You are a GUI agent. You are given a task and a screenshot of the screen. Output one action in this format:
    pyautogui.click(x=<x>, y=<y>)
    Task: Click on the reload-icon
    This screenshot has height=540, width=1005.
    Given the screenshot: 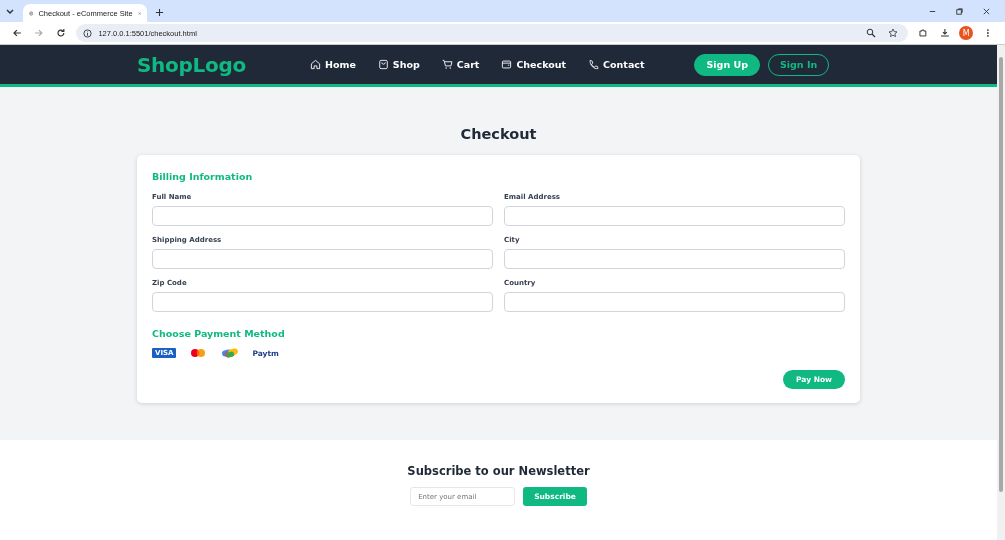 What is the action you would take?
    pyautogui.click(x=60, y=33)
    